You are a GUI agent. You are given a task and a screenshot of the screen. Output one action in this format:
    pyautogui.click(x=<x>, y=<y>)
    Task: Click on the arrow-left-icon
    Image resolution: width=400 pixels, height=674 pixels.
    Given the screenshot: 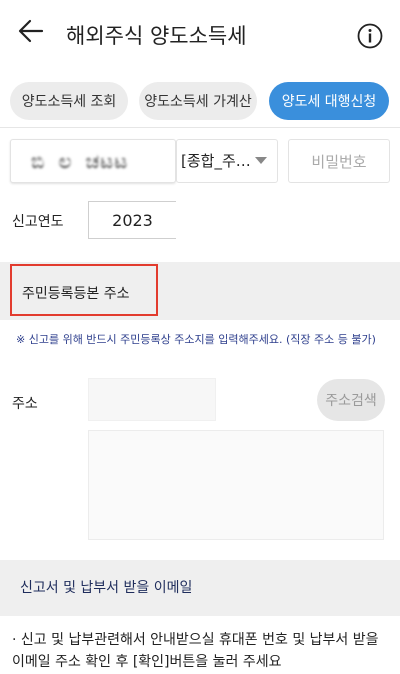 What is the action you would take?
    pyautogui.click(x=31, y=31)
    